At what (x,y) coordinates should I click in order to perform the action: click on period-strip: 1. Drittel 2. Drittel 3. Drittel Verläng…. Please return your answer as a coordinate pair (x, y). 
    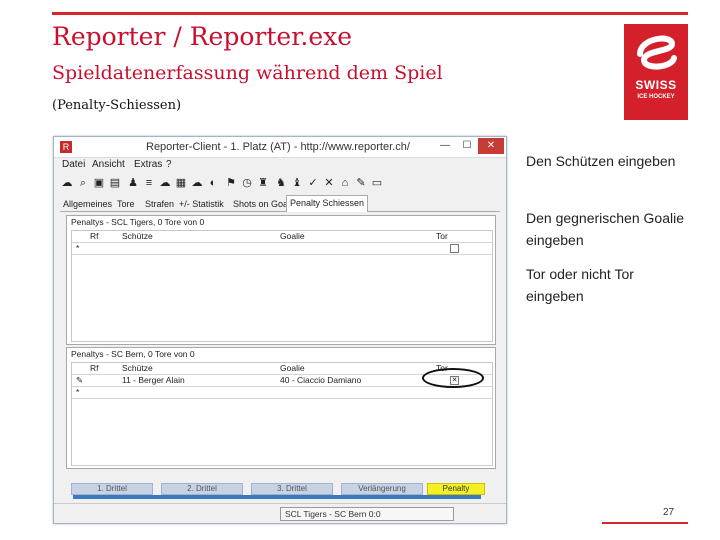
    Looking at the image, I should click on (279, 489).